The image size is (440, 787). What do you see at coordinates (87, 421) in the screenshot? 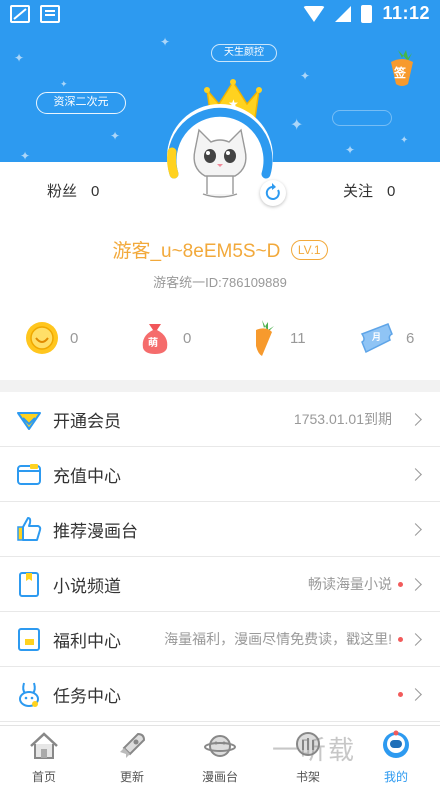
I see `menu-label: 开通会员` at bounding box center [87, 421].